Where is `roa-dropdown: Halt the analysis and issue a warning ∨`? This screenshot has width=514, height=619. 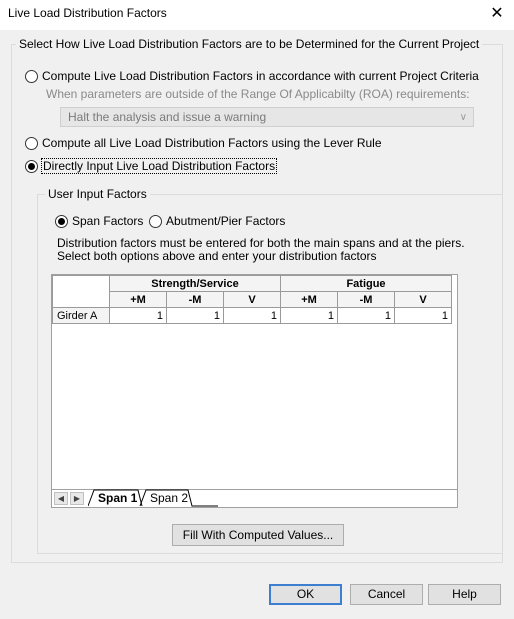 roa-dropdown: Halt the analysis and issue a warning ∨ is located at coordinates (267, 117).